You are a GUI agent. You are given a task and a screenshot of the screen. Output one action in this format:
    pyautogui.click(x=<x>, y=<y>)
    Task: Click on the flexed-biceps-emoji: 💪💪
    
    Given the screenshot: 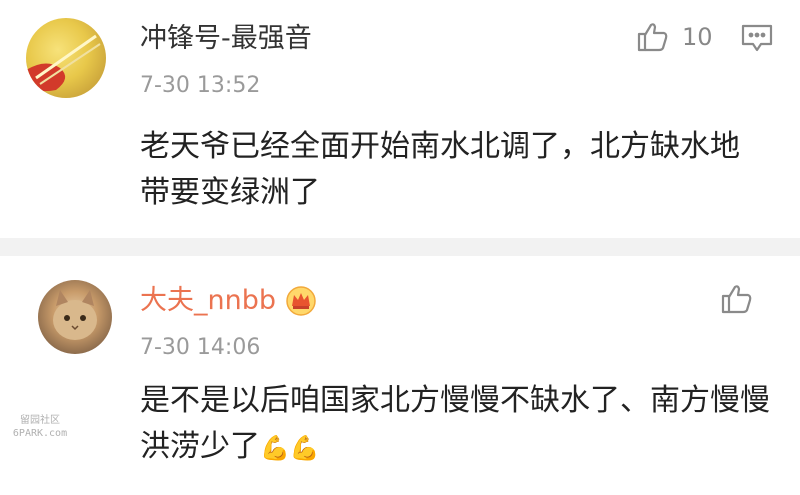 What is the action you would take?
    pyautogui.click(x=290, y=447)
    